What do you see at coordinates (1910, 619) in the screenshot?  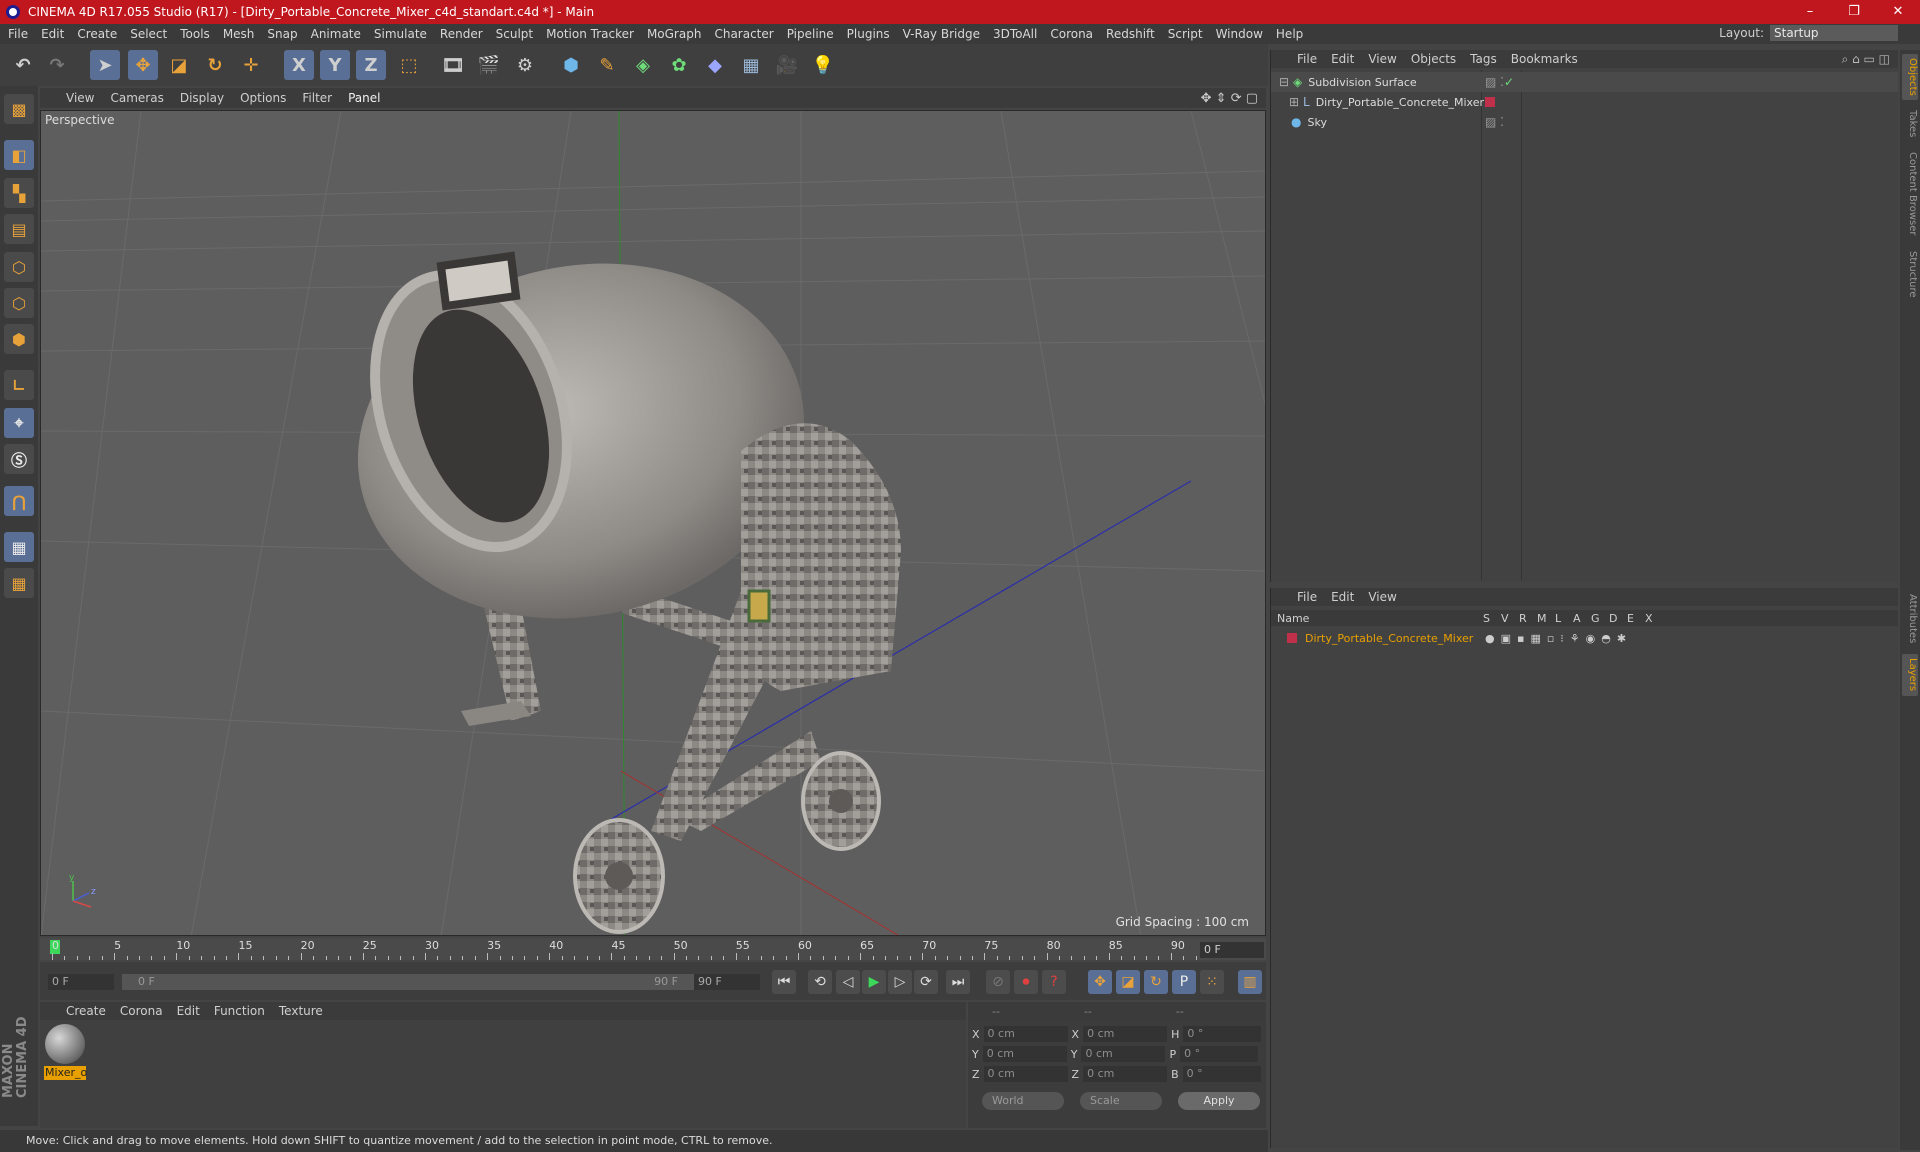 I see `tab-attributes: Attributes` at bounding box center [1910, 619].